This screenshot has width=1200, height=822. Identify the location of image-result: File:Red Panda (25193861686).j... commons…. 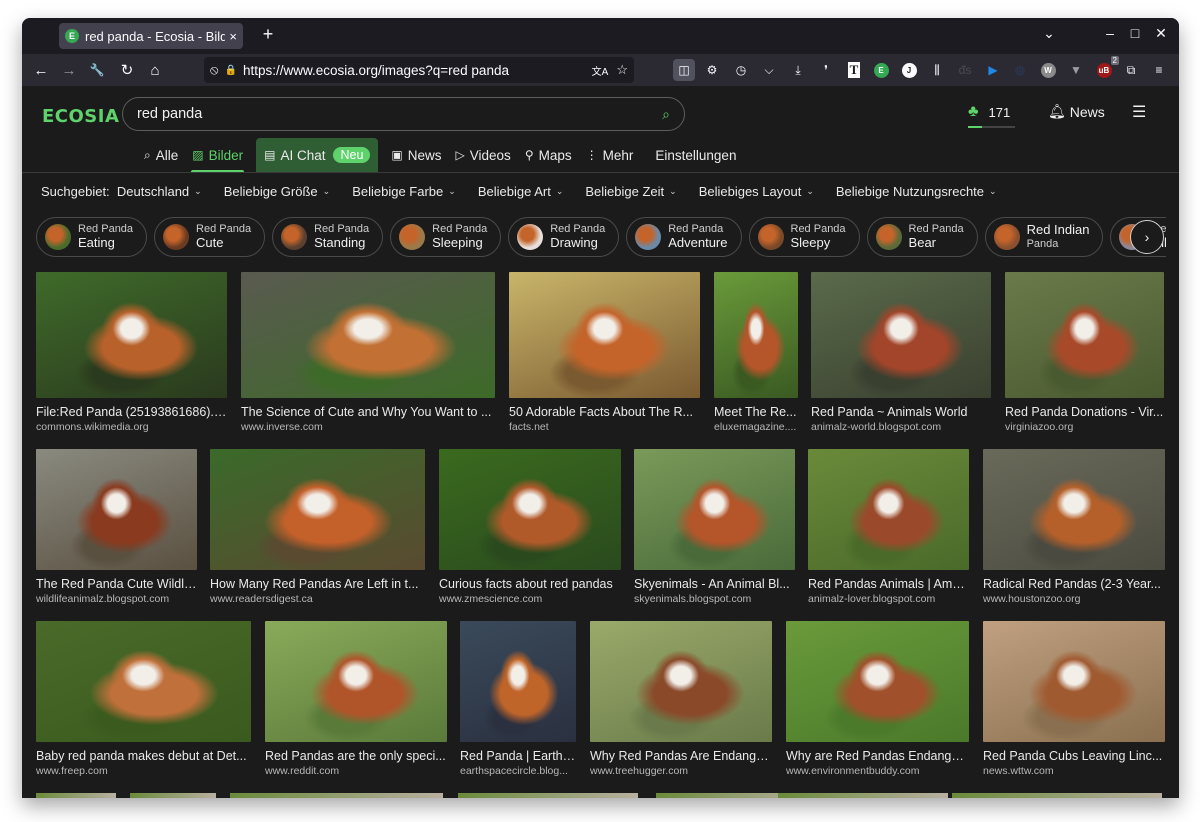
(131, 352).